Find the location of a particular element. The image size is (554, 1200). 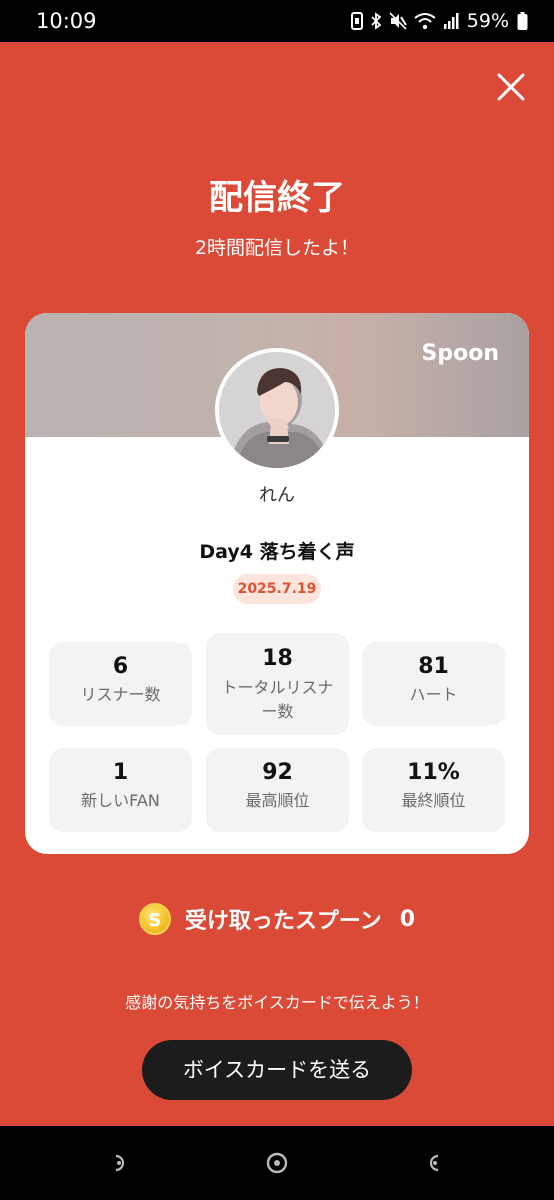

stat-value: 18 is located at coordinates (277, 658).